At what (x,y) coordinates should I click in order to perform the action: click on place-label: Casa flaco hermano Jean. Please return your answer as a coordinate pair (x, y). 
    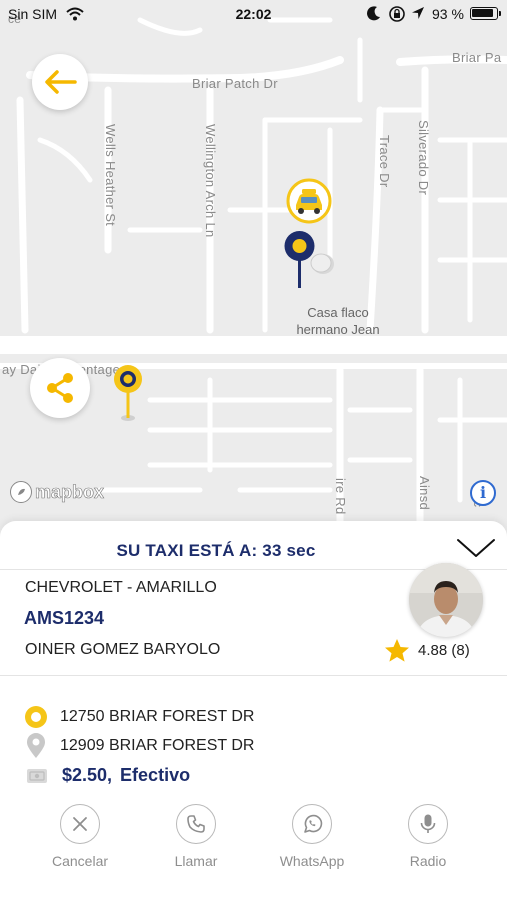
    Looking at the image, I should click on (338, 321).